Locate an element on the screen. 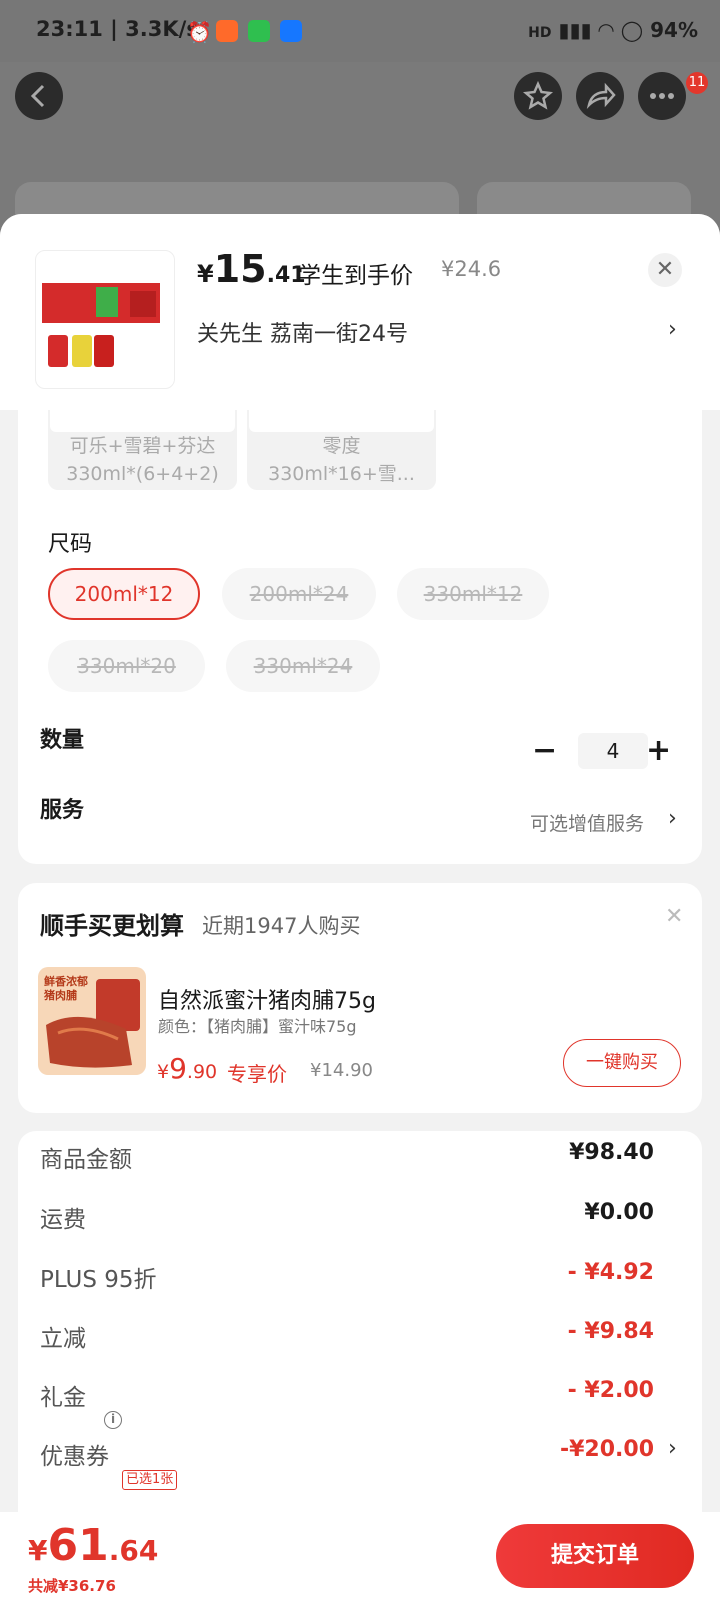 This screenshot has width=720, height=1600. one-click-buy-button: 一键购买 is located at coordinates (622, 1063).